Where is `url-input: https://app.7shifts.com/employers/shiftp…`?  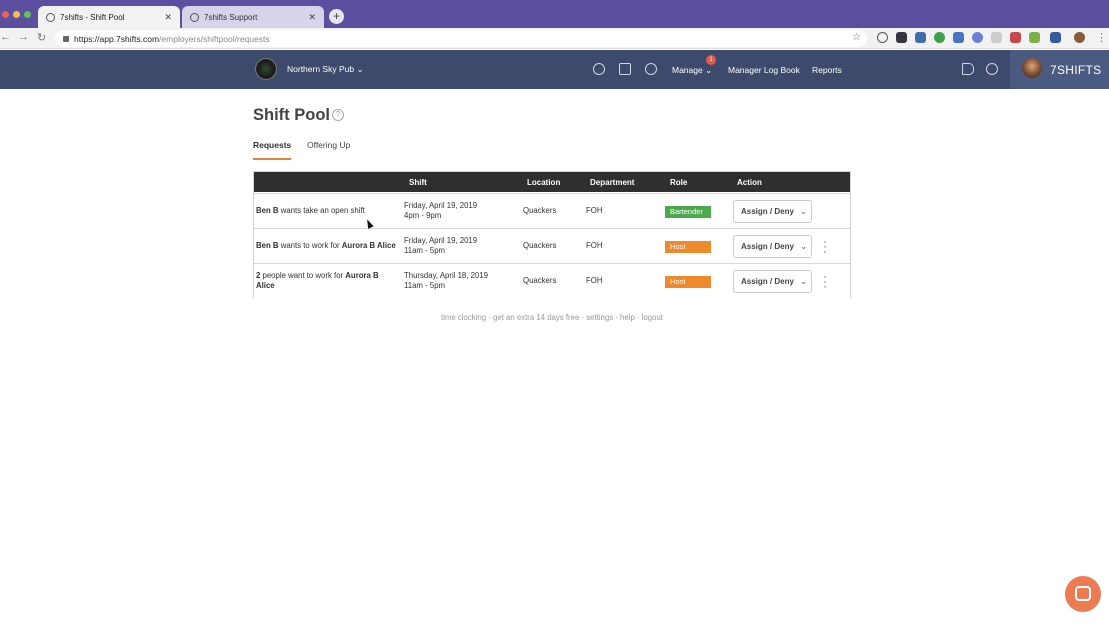
url-input: https://app.7shifts.com/employers/shiftp… is located at coordinates (461, 38).